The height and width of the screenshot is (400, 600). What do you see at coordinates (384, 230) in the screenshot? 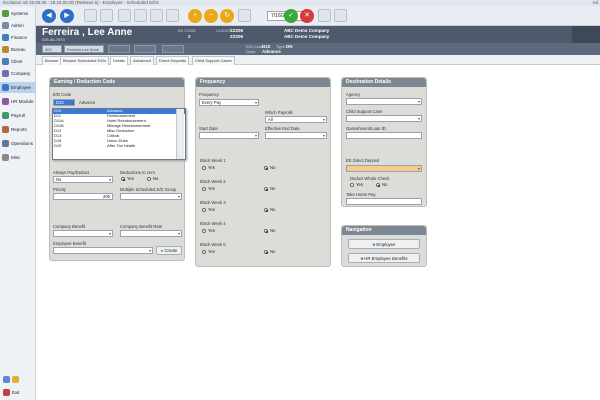
I see `navigation-panel-title: Navigation` at bounding box center [384, 230].